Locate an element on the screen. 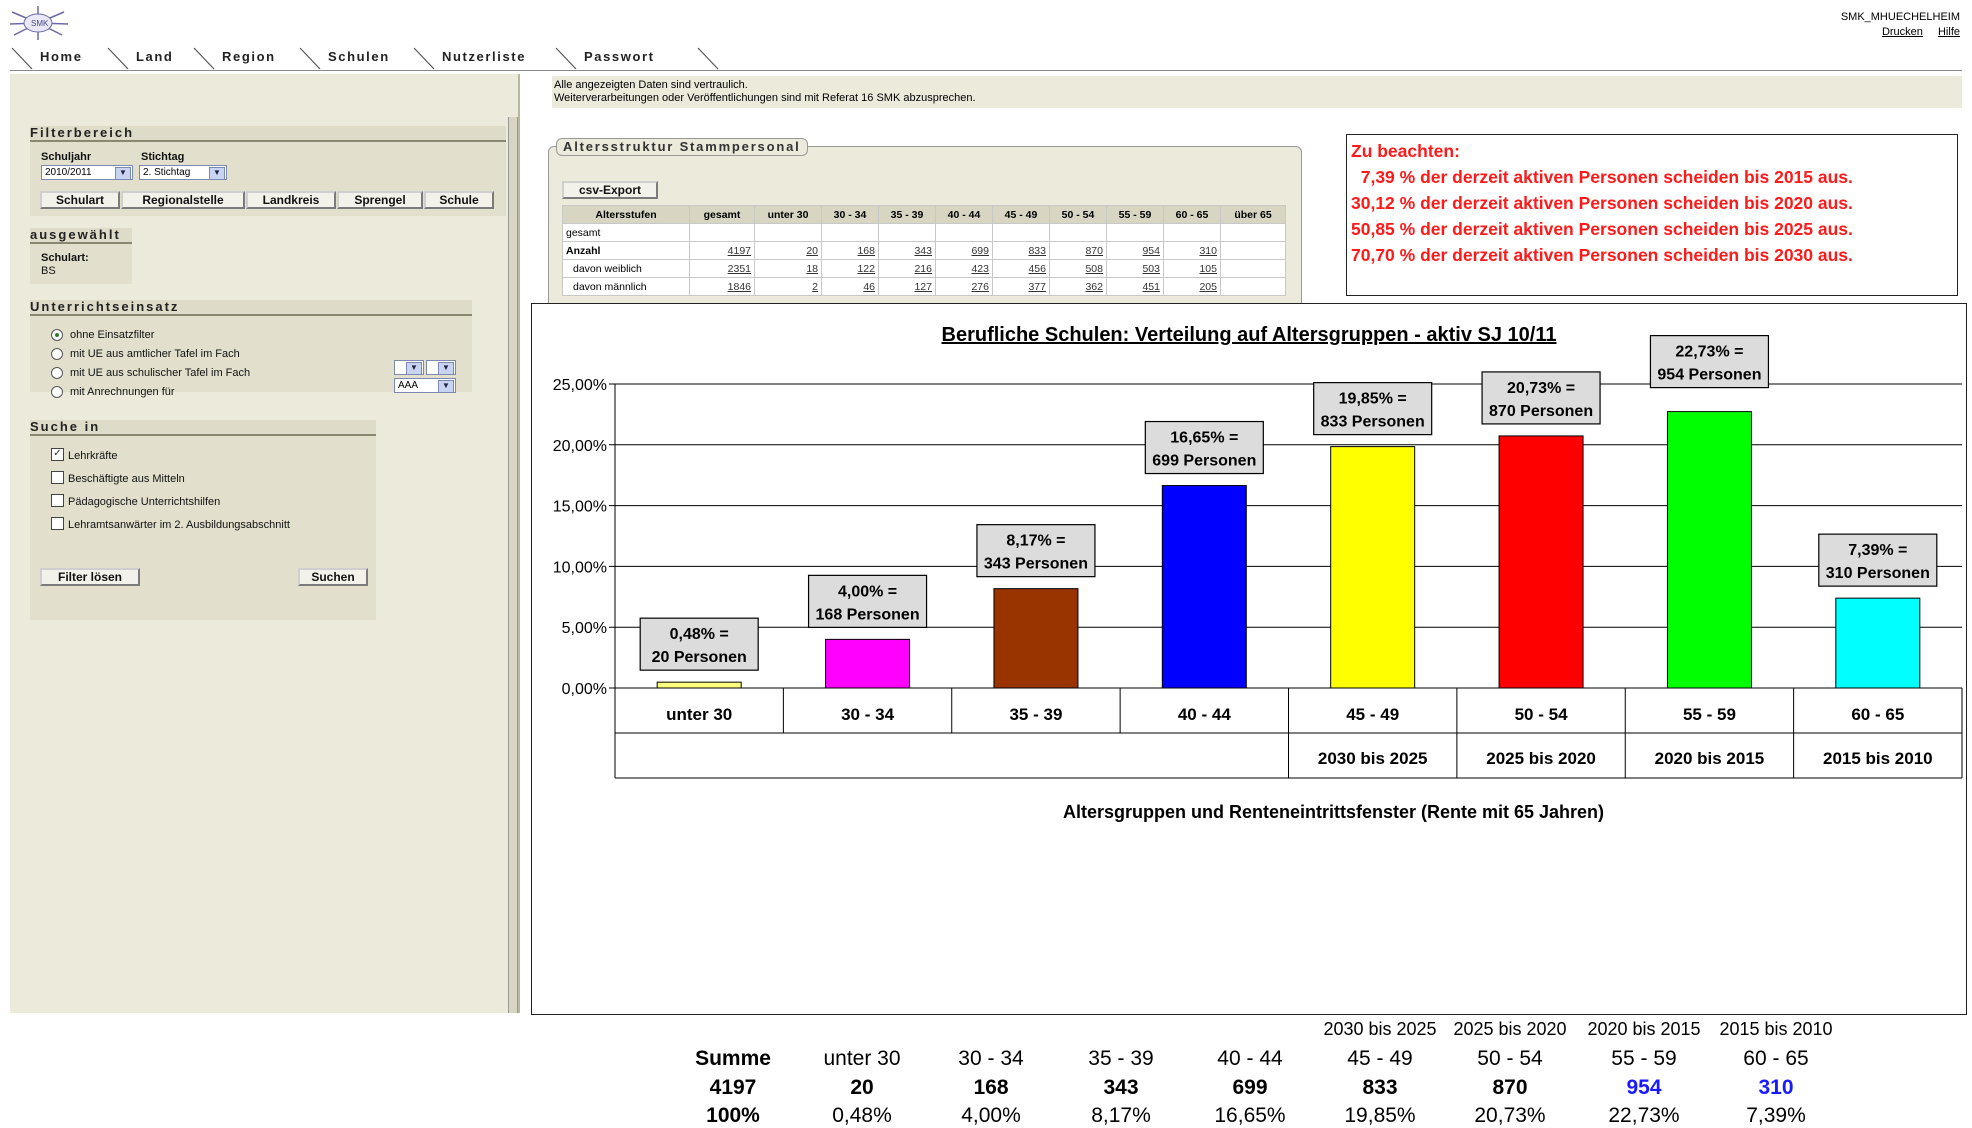 The width and height of the screenshot is (1972, 1128). print-link: Drucken is located at coordinates (1902, 32).